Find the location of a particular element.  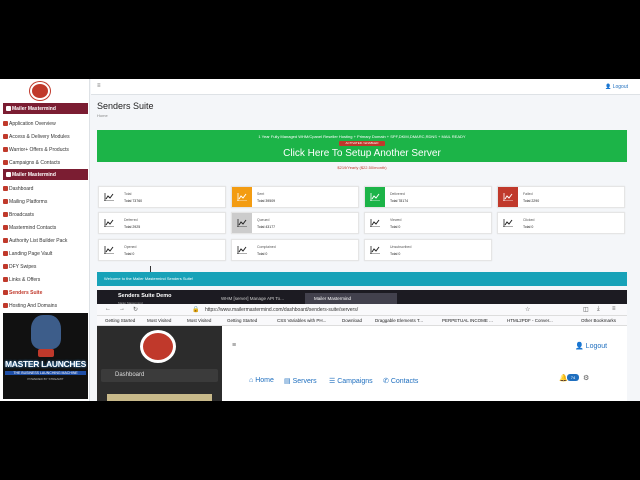

brand-logo is located at coordinates (40, 91).